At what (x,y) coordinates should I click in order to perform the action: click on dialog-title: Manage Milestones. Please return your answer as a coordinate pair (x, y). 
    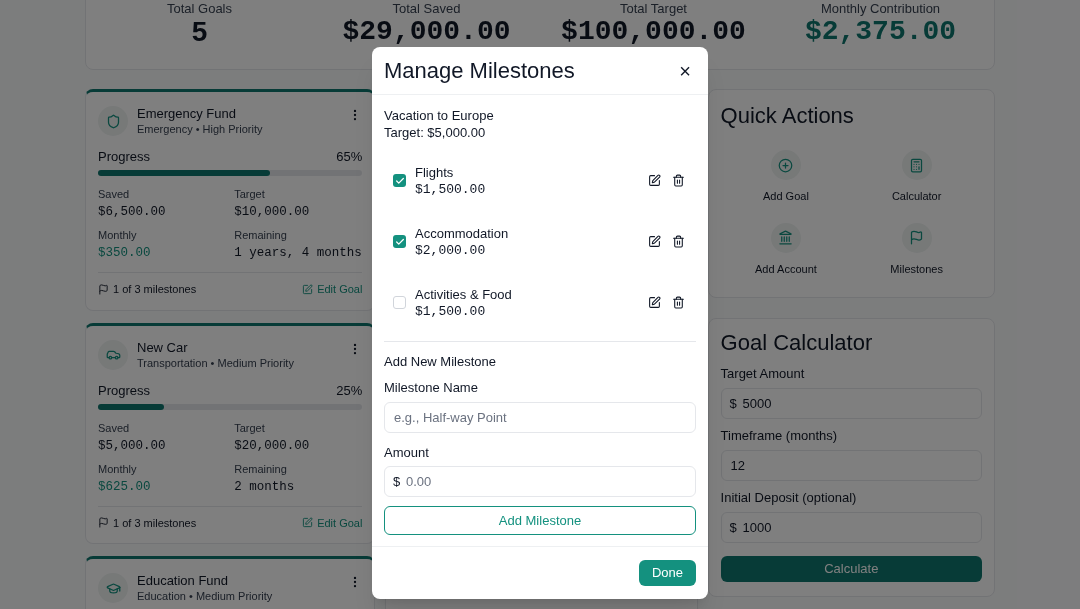
    Looking at the image, I should click on (479, 71).